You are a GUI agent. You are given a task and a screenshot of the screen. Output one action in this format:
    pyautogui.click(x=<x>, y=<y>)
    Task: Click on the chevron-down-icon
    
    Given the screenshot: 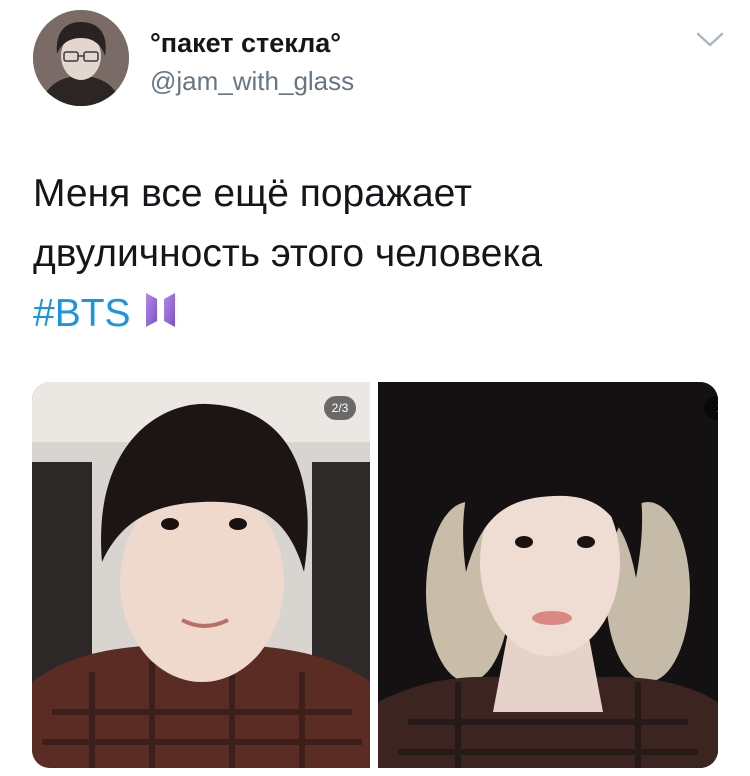 What is the action you would take?
    pyautogui.click(x=710, y=40)
    